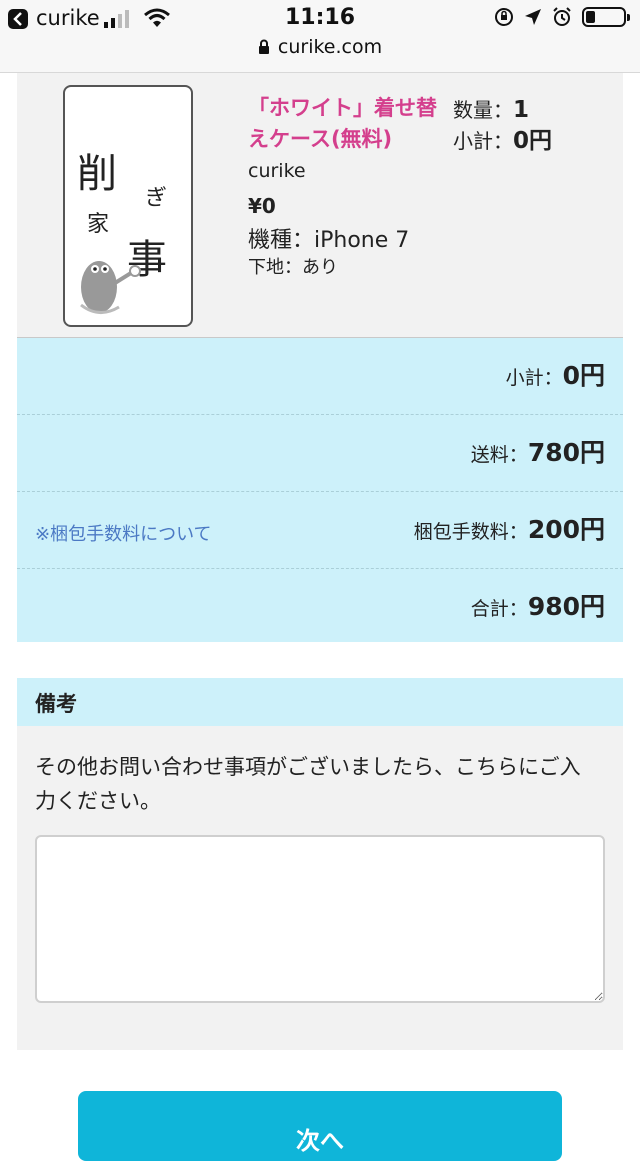 The image size is (640, 1161). What do you see at coordinates (98, 224) in the screenshot?
I see `svg-text: 家` at bounding box center [98, 224].